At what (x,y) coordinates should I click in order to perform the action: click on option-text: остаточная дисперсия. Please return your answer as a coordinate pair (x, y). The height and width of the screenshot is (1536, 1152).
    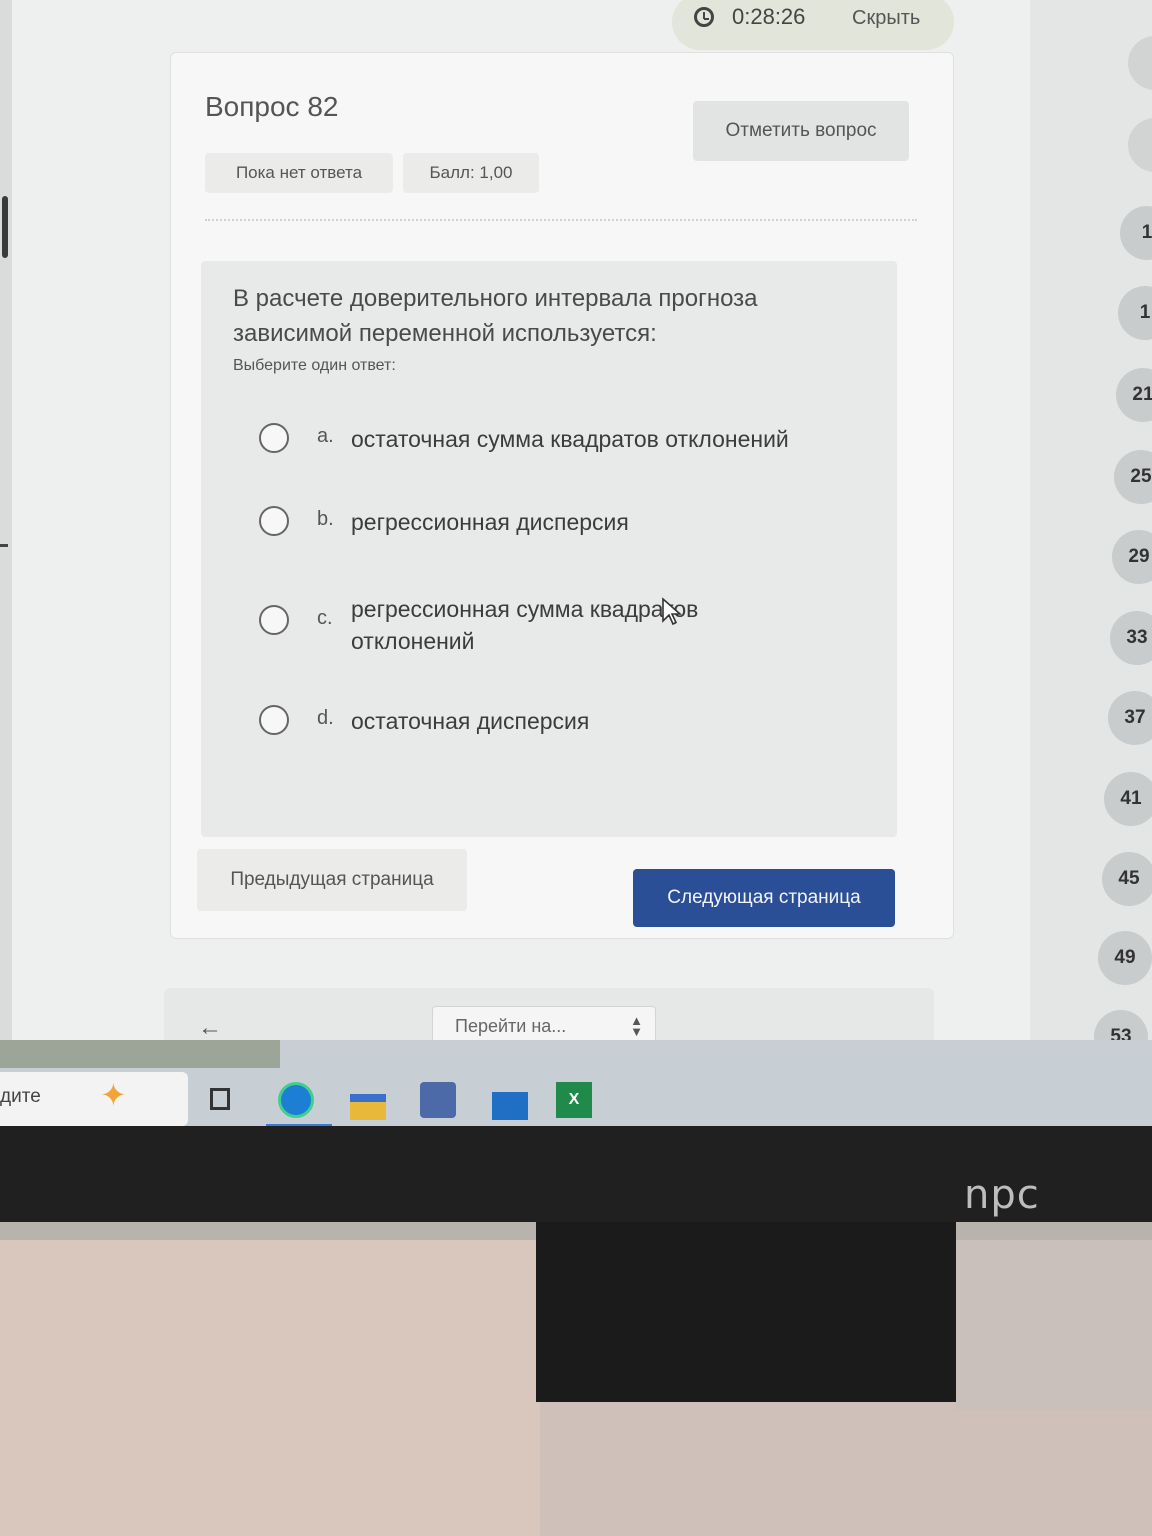
    Looking at the image, I should click on (470, 721).